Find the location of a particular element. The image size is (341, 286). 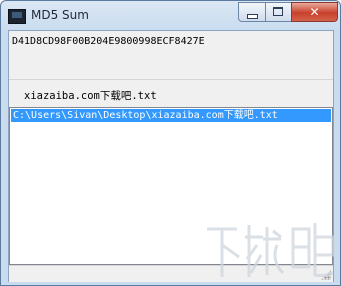

file-name-label: xiazaiba.com下载吧.txt is located at coordinates (90, 96).